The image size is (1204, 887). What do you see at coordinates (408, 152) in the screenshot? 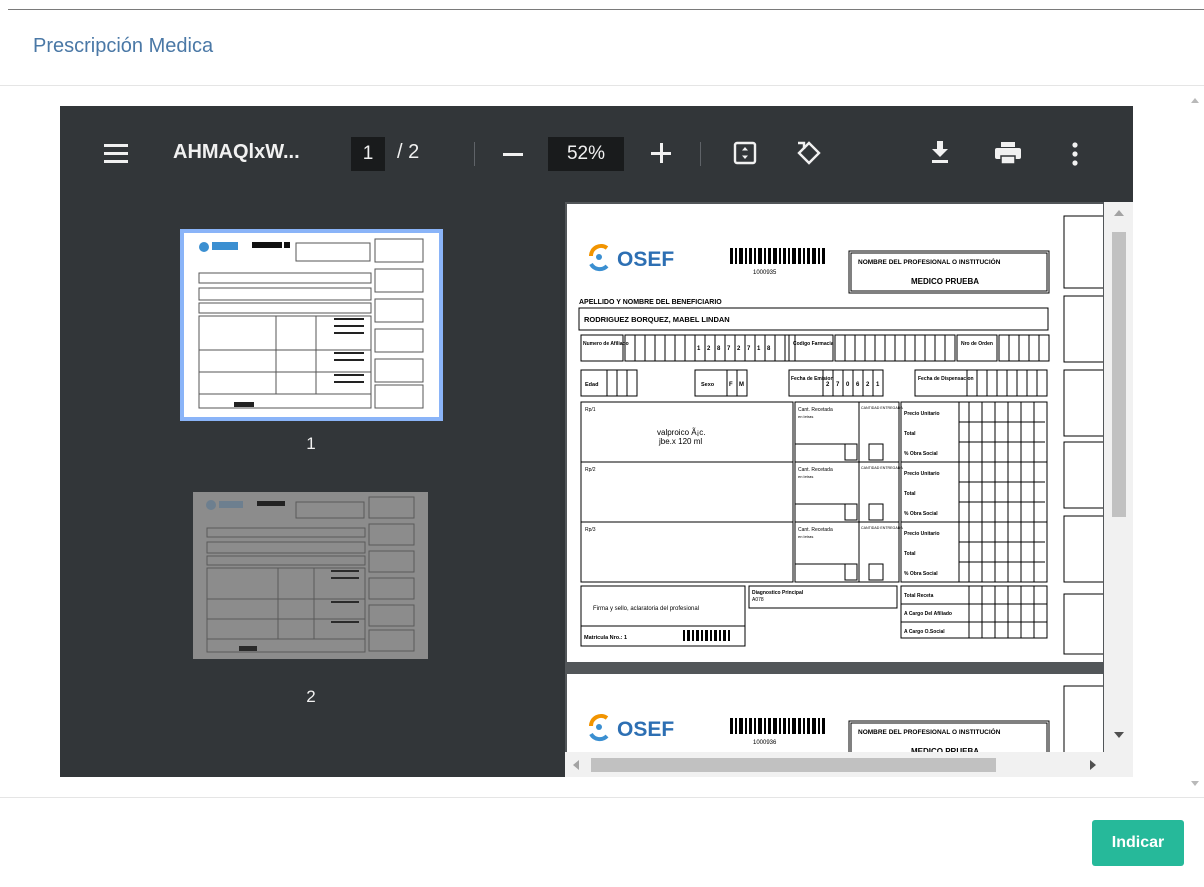
I see `page-total: / 2` at bounding box center [408, 152].